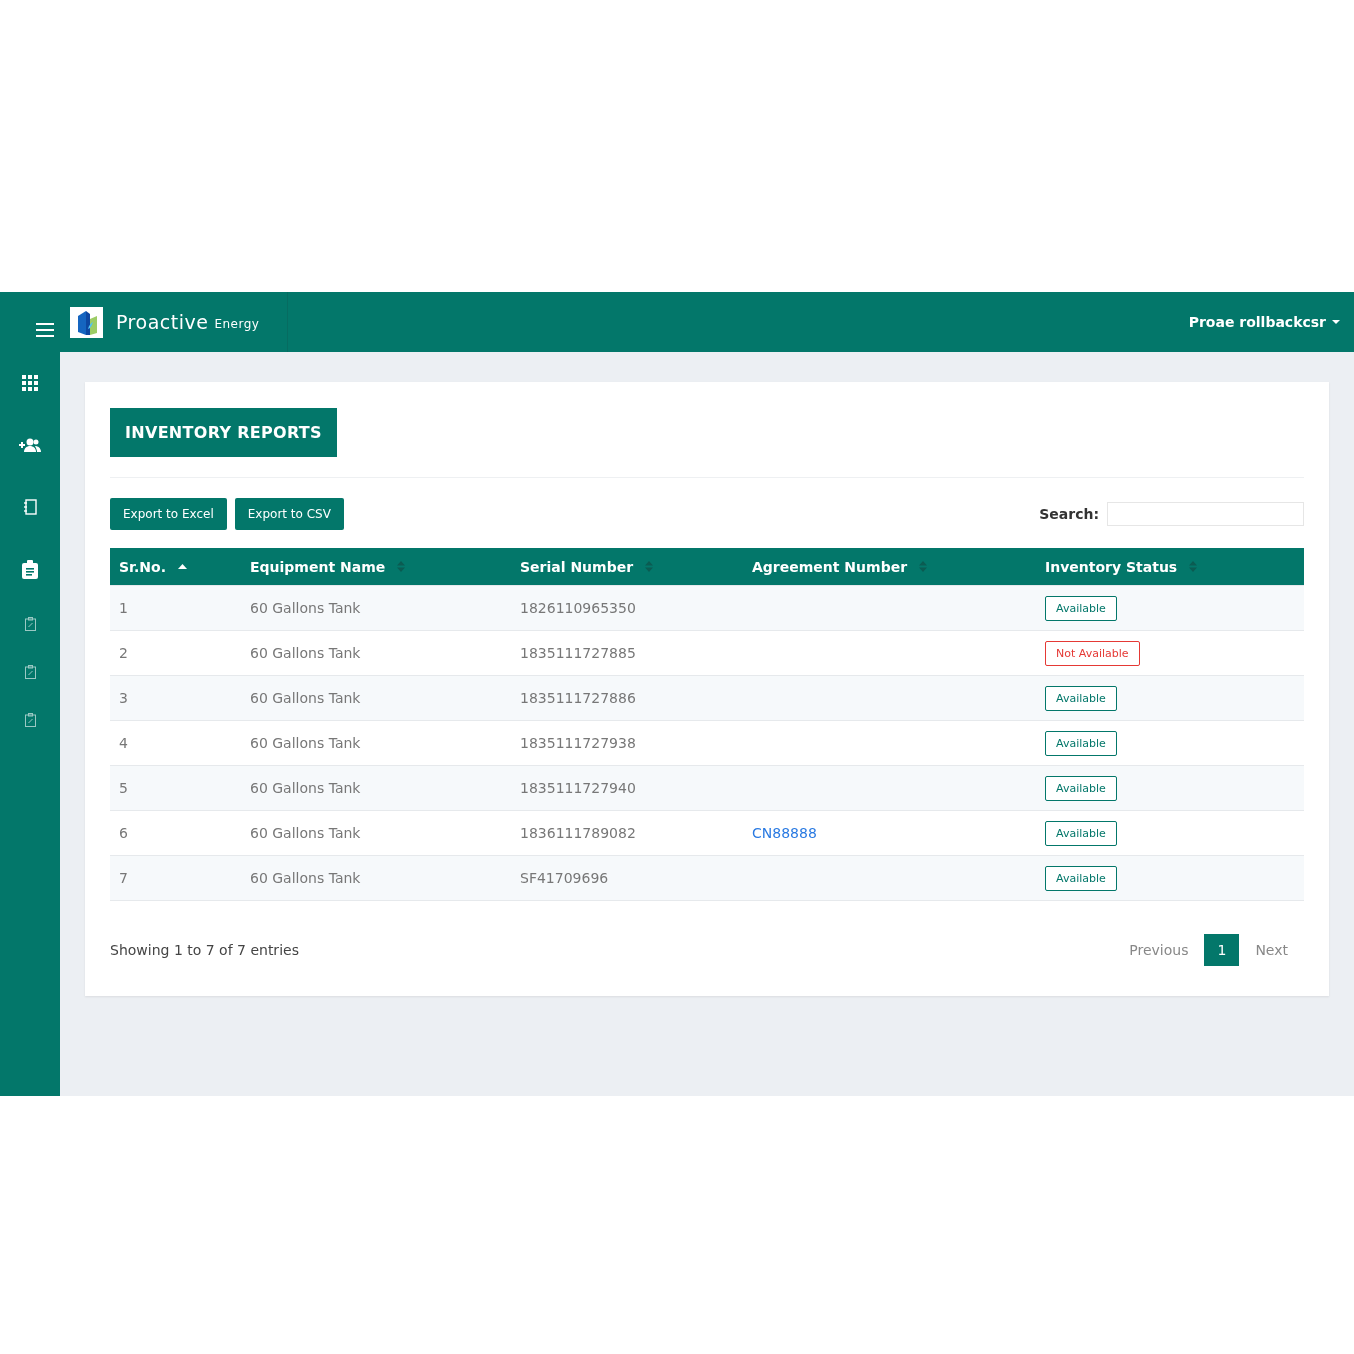 The image size is (1354, 1354). What do you see at coordinates (1092, 653) in the screenshot?
I see `status-badge: Not Available` at bounding box center [1092, 653].